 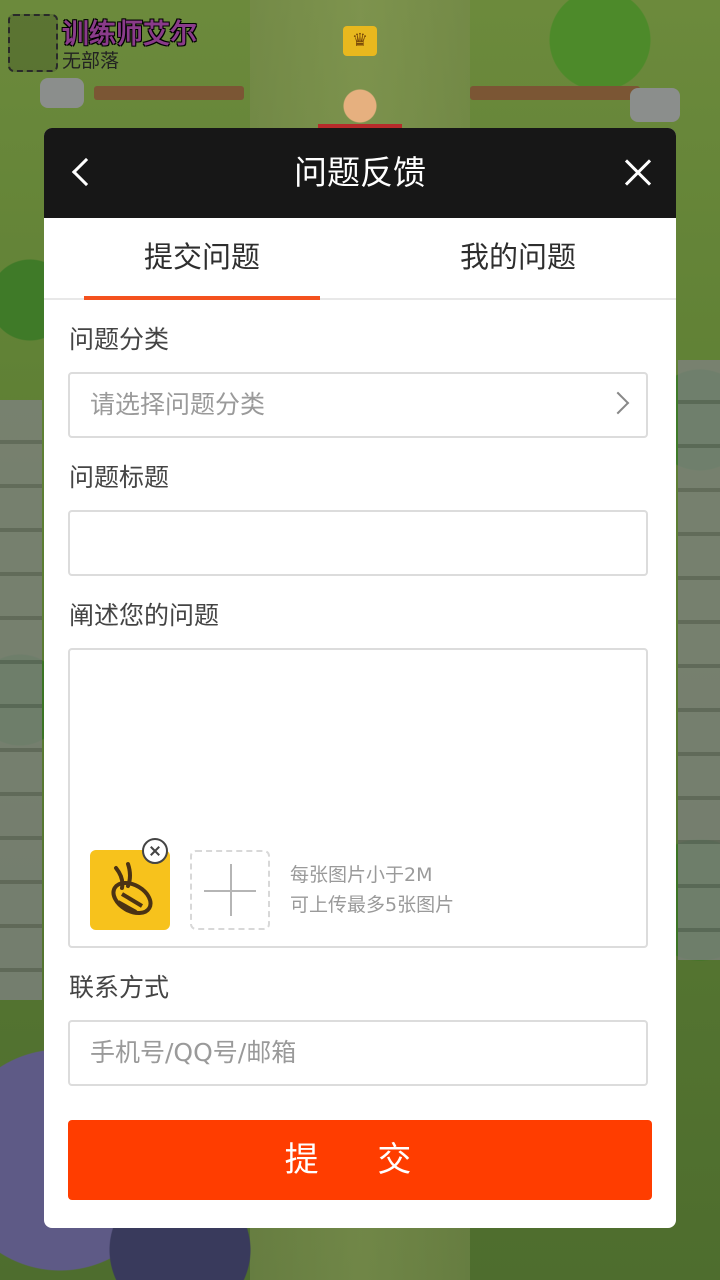 I want to click on category-label: 问题分类, so click(x=119, y=339).